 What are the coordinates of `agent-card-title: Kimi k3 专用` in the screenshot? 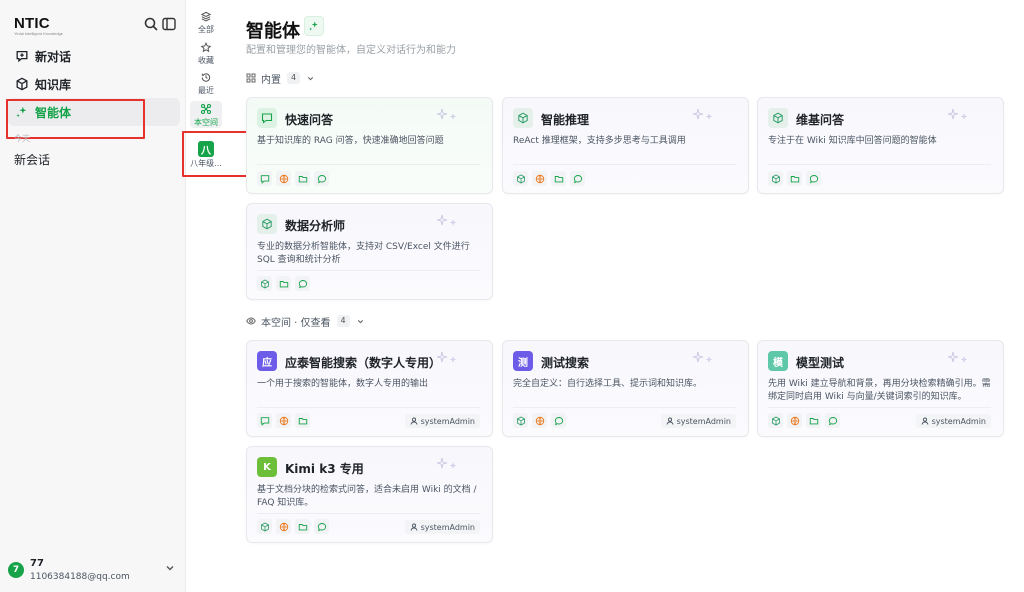 It's located at (324, 469).